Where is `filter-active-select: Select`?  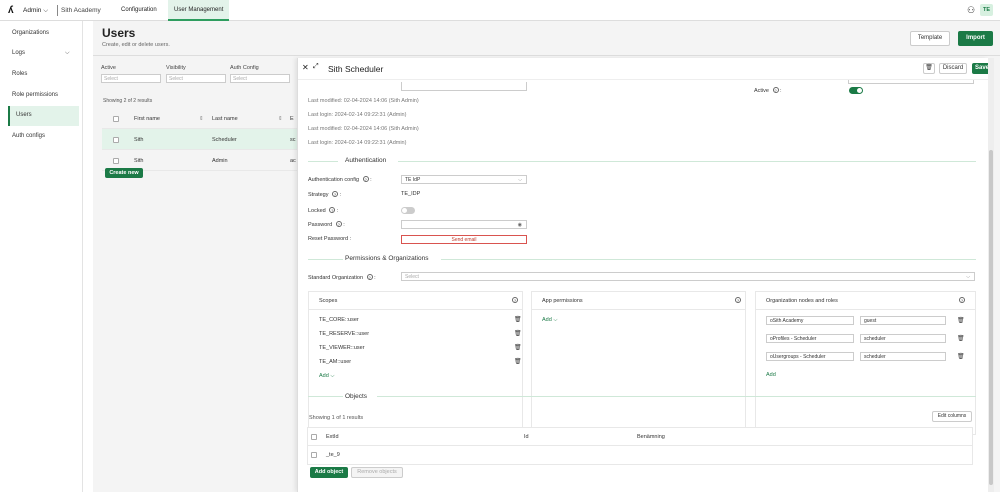
filter-active-select: Select is located at coordinates (131, 78).